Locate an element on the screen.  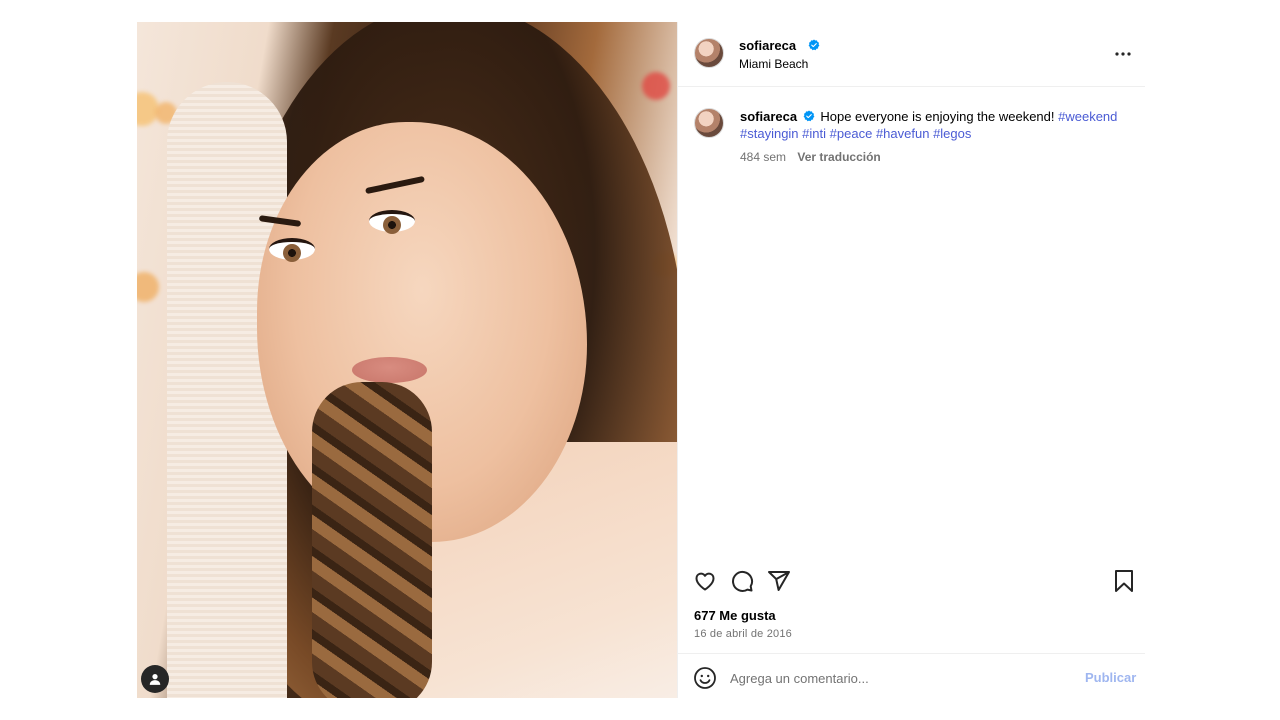
comment-bar: Publicar is located at coordinates (911, 675).